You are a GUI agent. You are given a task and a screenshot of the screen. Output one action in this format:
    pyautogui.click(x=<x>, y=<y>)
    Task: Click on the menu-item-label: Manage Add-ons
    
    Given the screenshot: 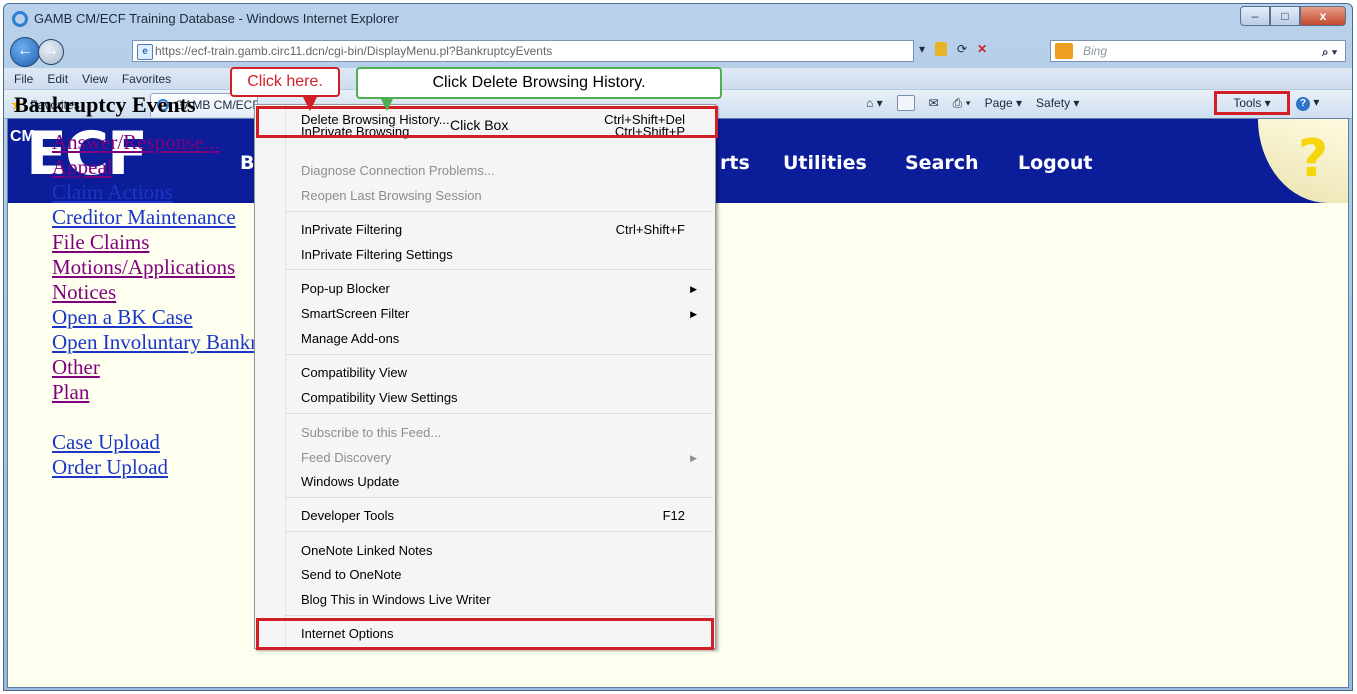 What is the action you would take?
    pyautogui.click(x=350, y=338)
    